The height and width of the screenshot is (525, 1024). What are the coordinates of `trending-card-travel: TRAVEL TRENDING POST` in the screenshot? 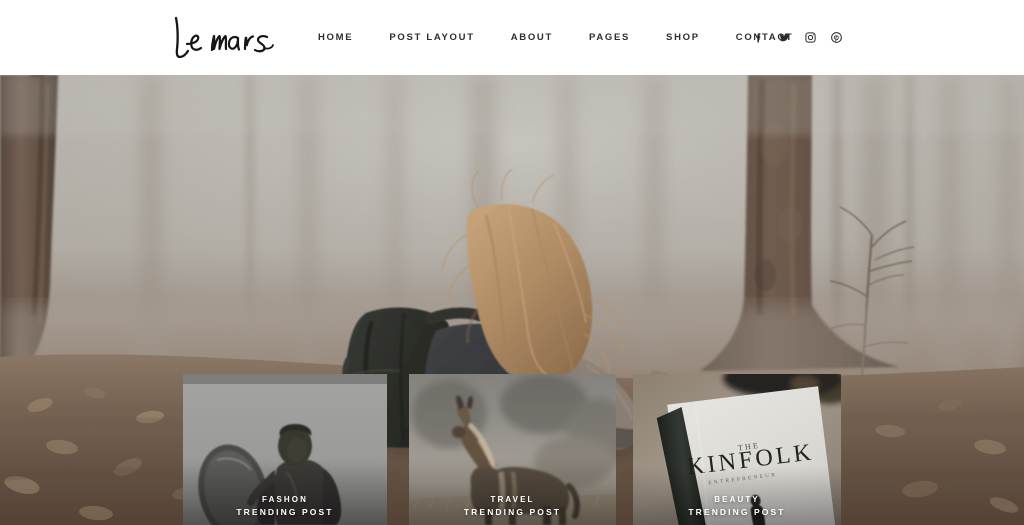 It's located at (512, 449).